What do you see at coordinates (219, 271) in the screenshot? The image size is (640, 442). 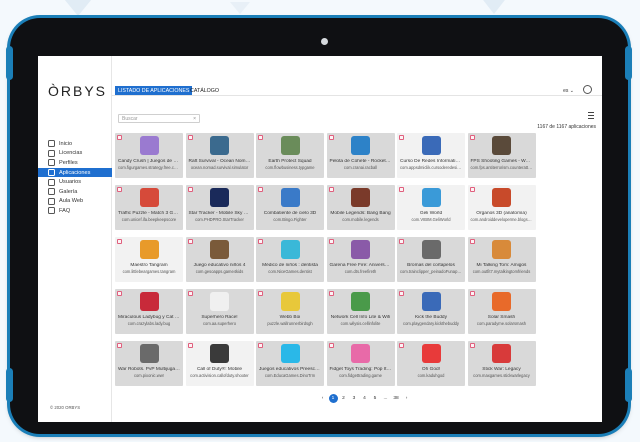 I see `app-package: com.gesoapps.game4kids` at bounding box center [219, 271].